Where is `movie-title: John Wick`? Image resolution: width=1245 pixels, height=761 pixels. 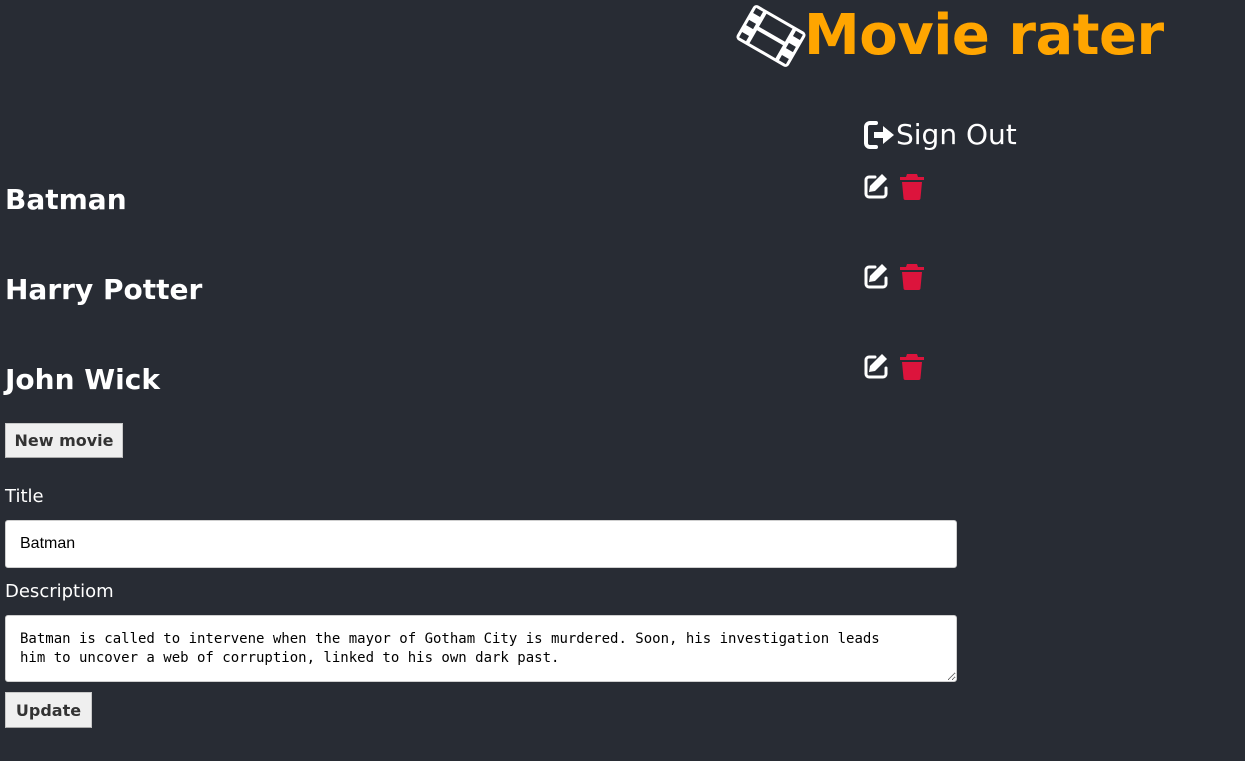
movie-title: John Wick is located at coordinates (82, 380).